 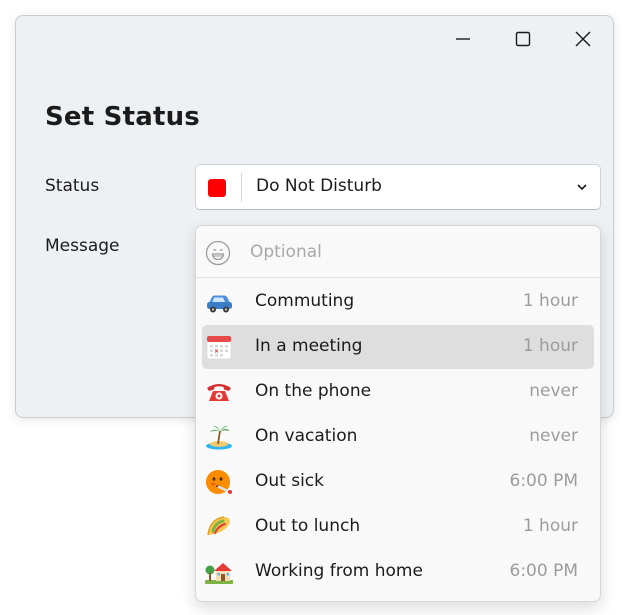 I want to click on maximize-icon, so click(x=523, y=39).